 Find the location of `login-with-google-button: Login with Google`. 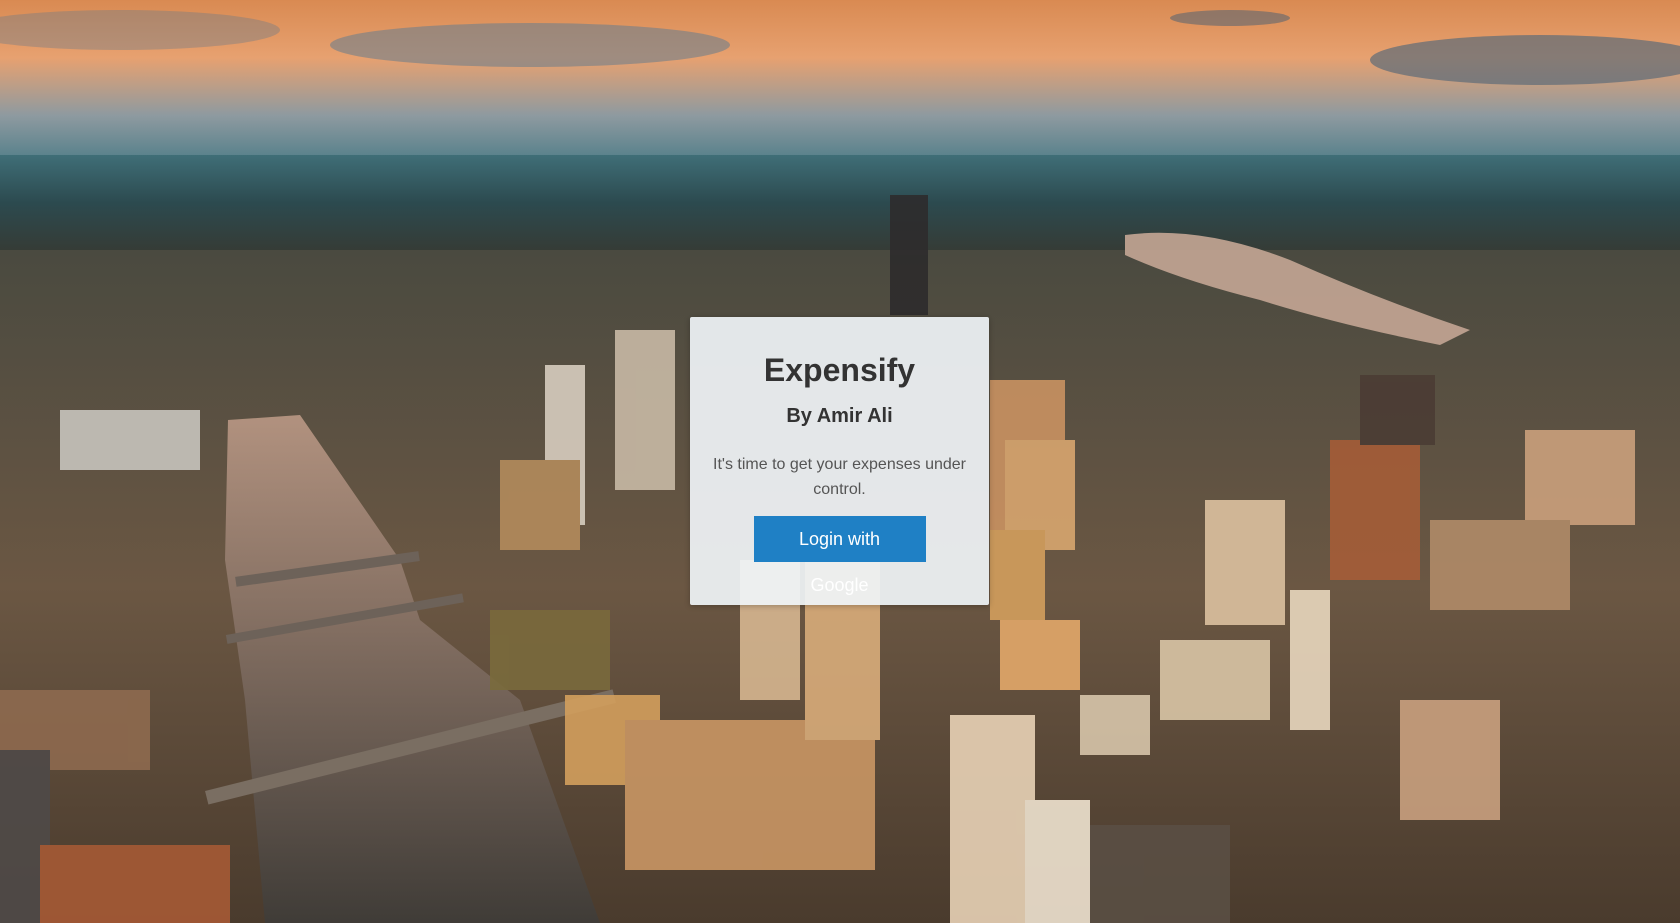

login-with-google-button: Login with Google is located at coordinates (839, 555).